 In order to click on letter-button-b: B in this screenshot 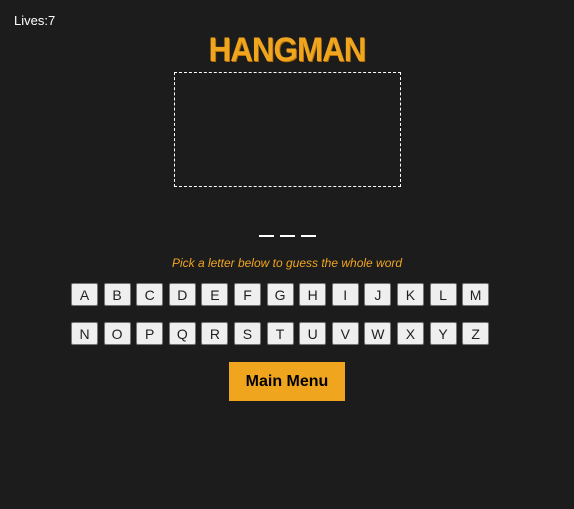, I will do `click(117, 294)`.